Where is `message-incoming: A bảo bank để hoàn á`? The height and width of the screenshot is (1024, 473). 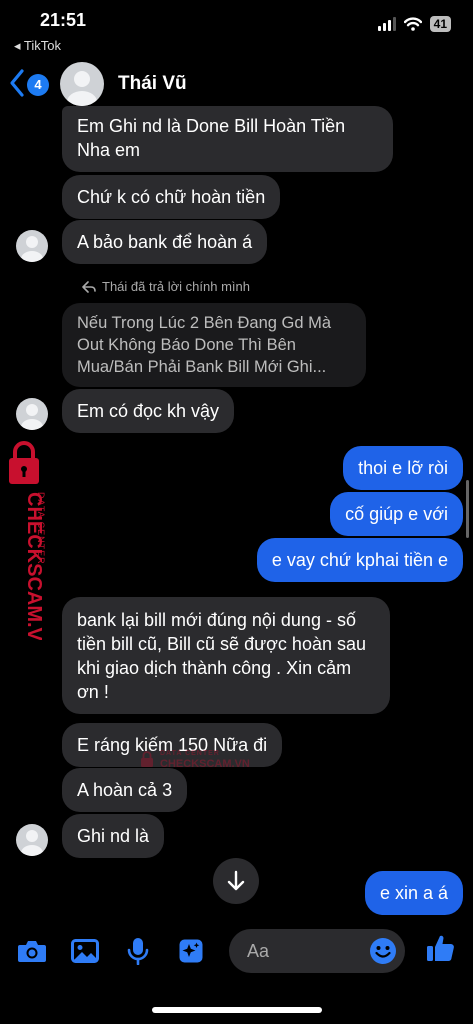
message-incoming: A bảo bank để hoàn á is located at coordinates (165, 242).